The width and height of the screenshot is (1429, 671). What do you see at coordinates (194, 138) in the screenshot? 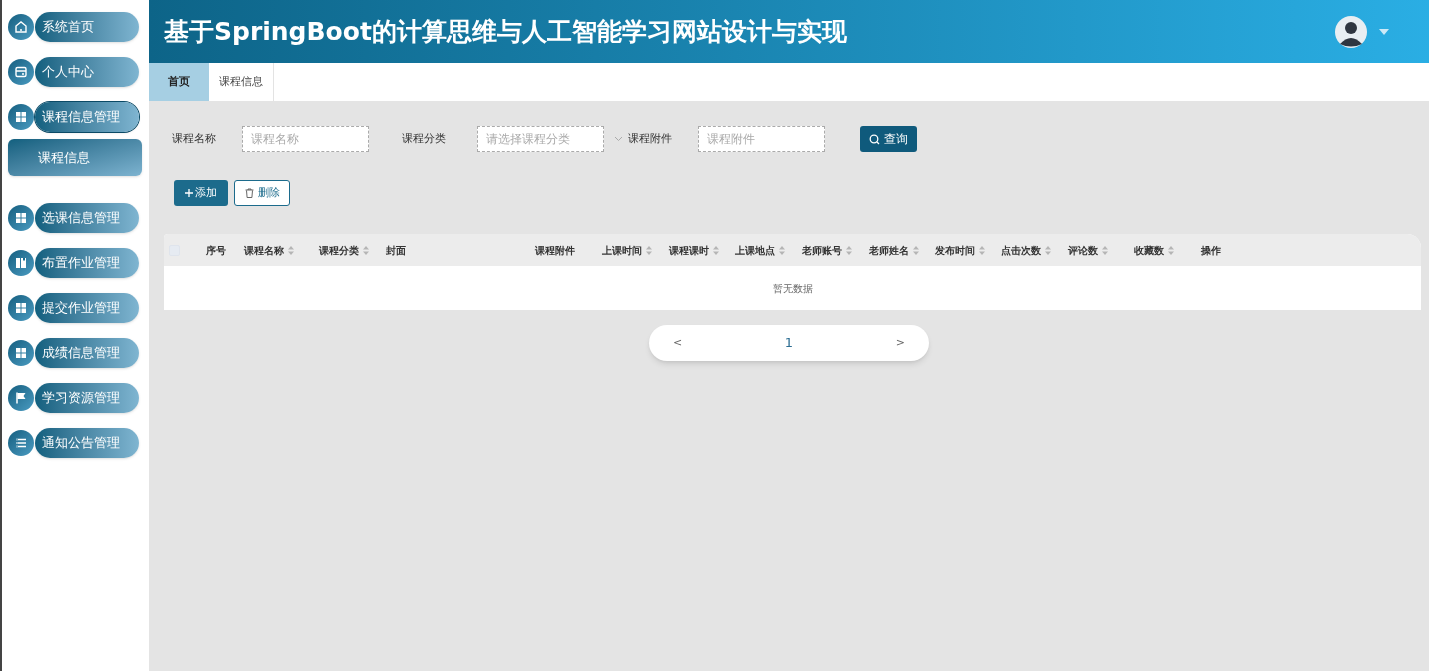
I see `field-label: 课程名称` at bounding box center [194, 138].